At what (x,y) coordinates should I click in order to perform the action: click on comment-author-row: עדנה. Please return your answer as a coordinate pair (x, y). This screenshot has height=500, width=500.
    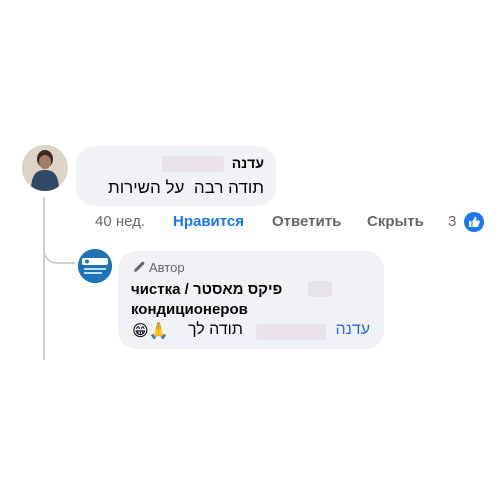
    Looking at the image, I should click on (212, 164).